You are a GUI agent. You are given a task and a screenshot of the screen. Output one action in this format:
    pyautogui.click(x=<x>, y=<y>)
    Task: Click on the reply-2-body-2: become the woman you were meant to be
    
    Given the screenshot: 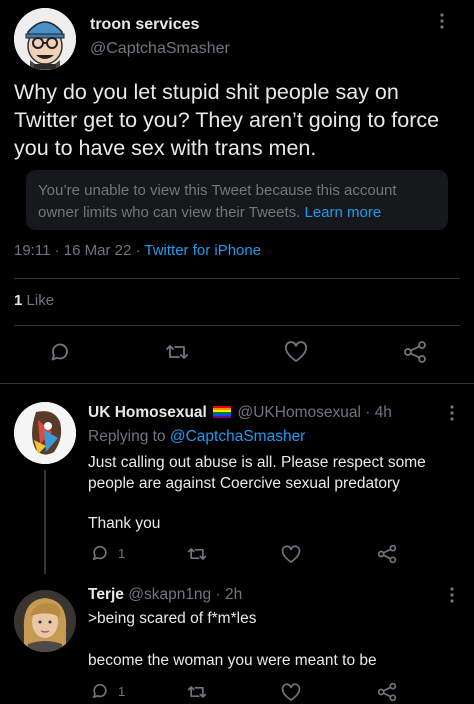 What is the action you would take?
    pyautogui.click(x=232, y=660)
    